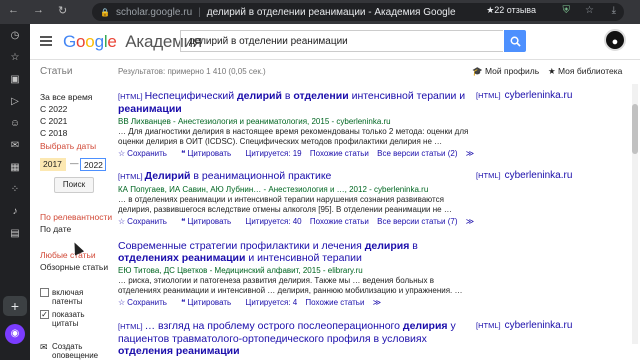 This screenshot has height=360, width=640. I want to click on add-panel-icon: +, so click(15, 306).